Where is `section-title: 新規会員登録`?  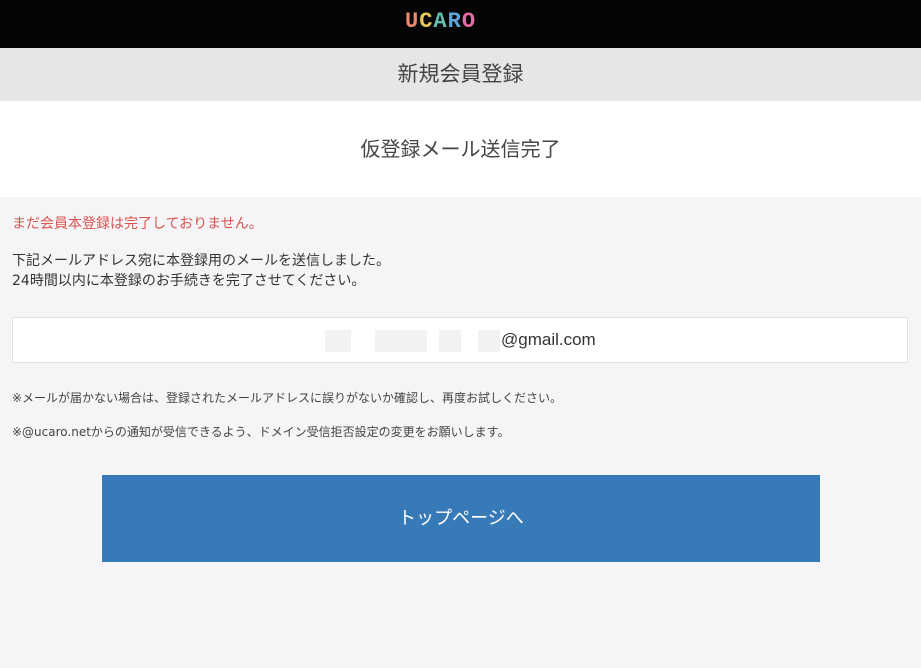 section-title: 新規会員登録 is located at coordinates (460, 74).